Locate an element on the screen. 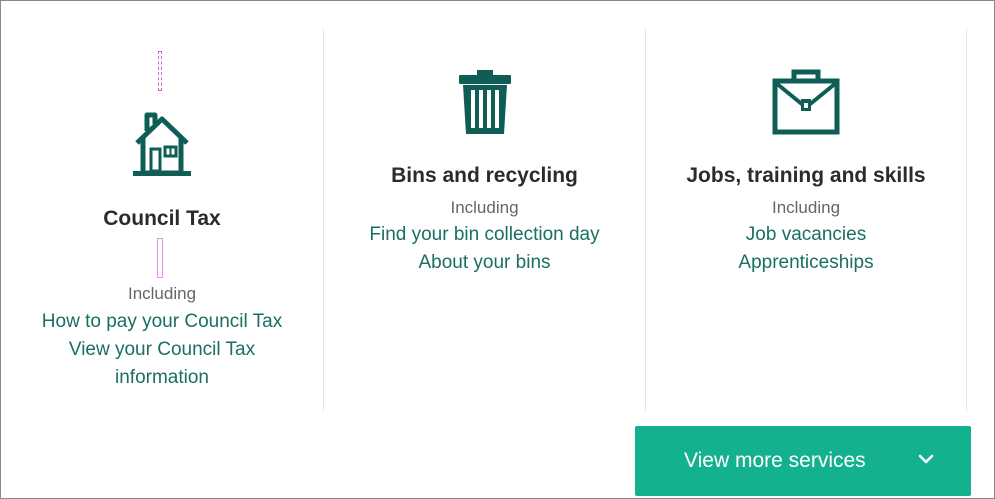  view-more-label: View more services is located at coordinates (775, 460).